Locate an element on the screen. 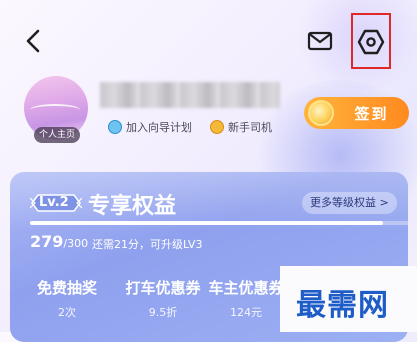  level-progress-bar is located at coordinates (219, 223).